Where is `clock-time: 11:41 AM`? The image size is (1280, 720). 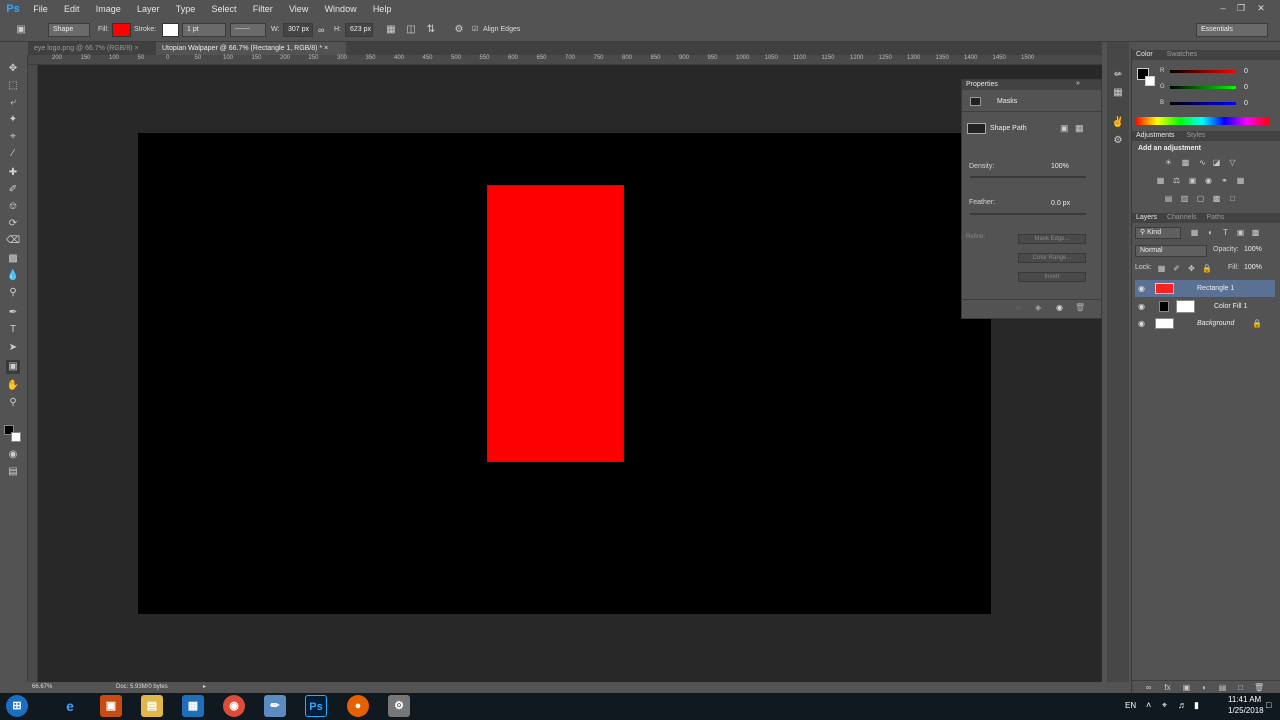 clock-time: 11:41 AM is located at coordinates (1244, 699).